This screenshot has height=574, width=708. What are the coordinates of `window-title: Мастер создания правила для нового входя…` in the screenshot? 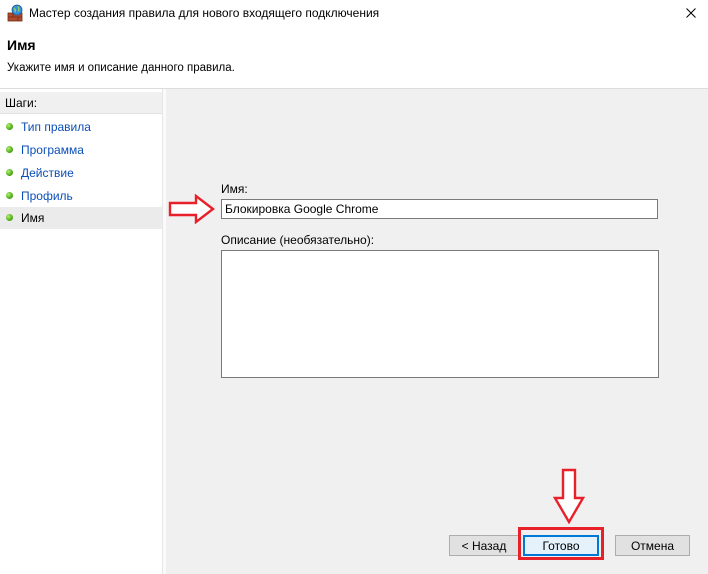 It's located at (204, 13).